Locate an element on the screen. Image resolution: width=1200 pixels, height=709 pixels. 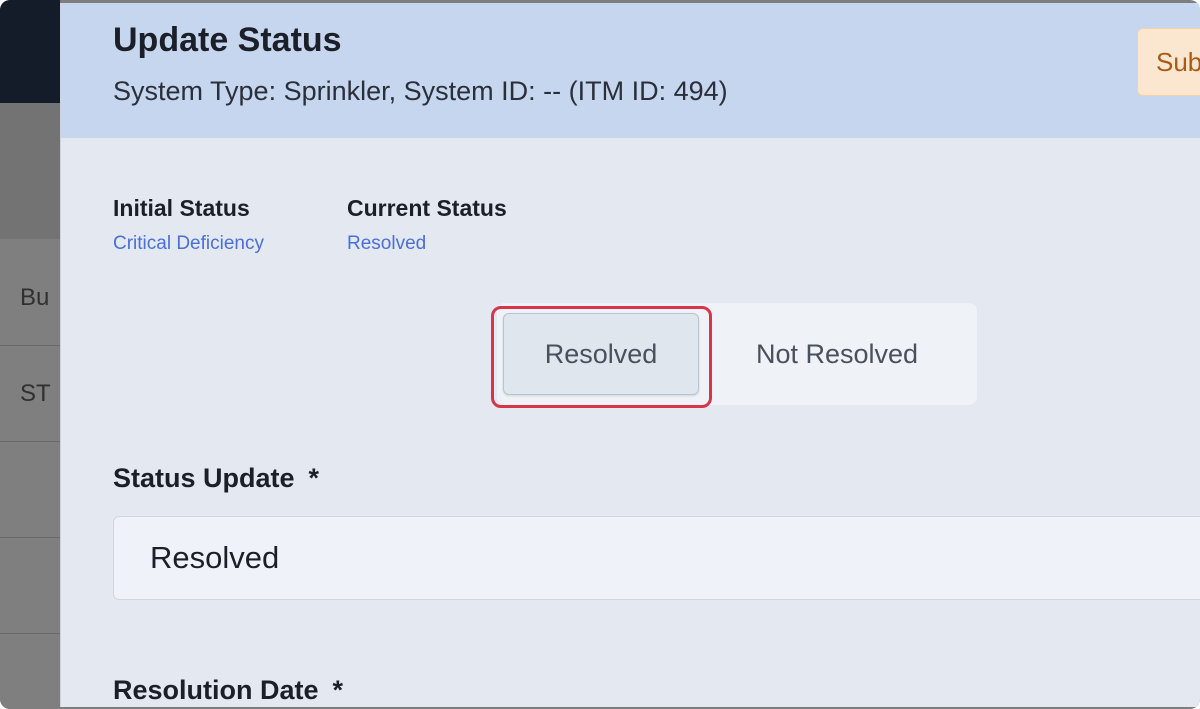
resolution-toggle-group: Resolved Not Resolved is located at coordinates (737, 354).